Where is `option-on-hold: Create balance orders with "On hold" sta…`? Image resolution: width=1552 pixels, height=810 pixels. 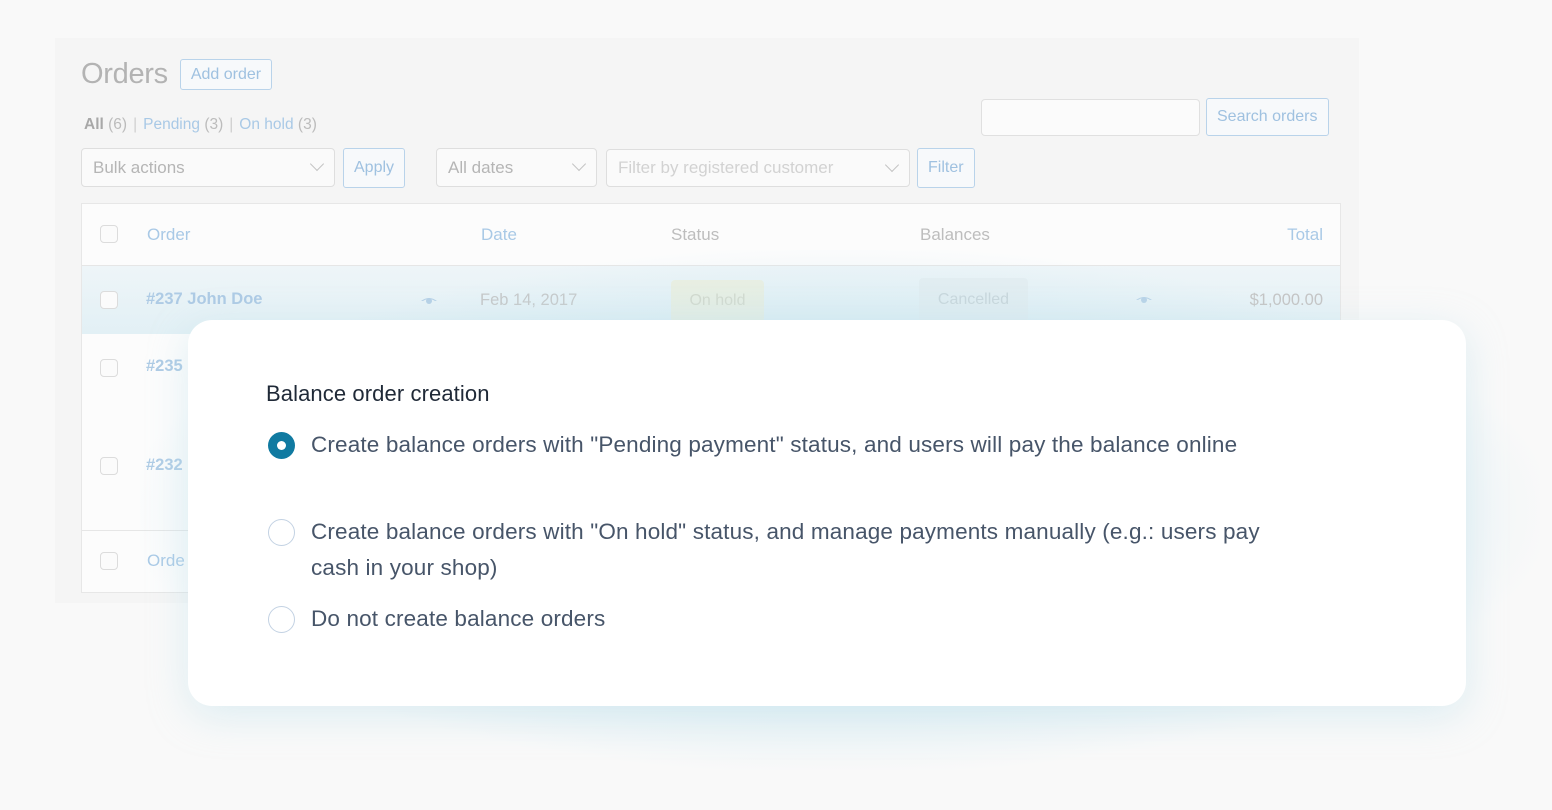 option-on-hold: Create balance orders with "On hold" sta… is located at coordinates (789, 550).